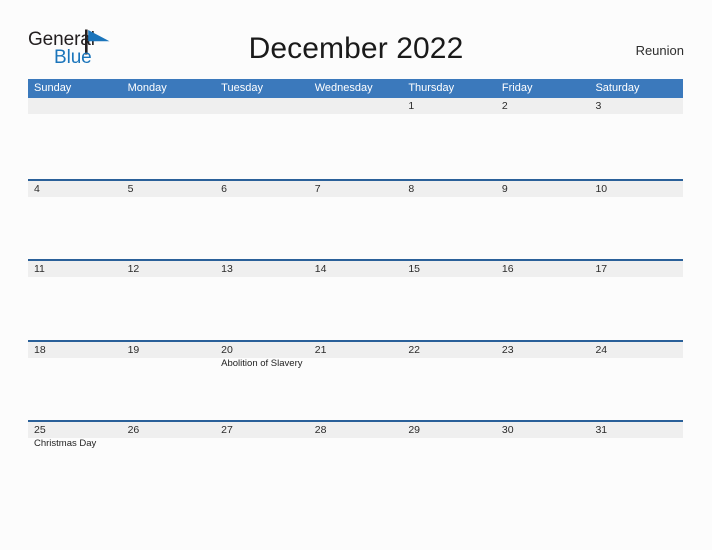 This screenshot has width=712, height=550. What do you see at coordinates (411, 106) in the screenshot?
I see `day-number: 1` at bounding box center [411, 106].